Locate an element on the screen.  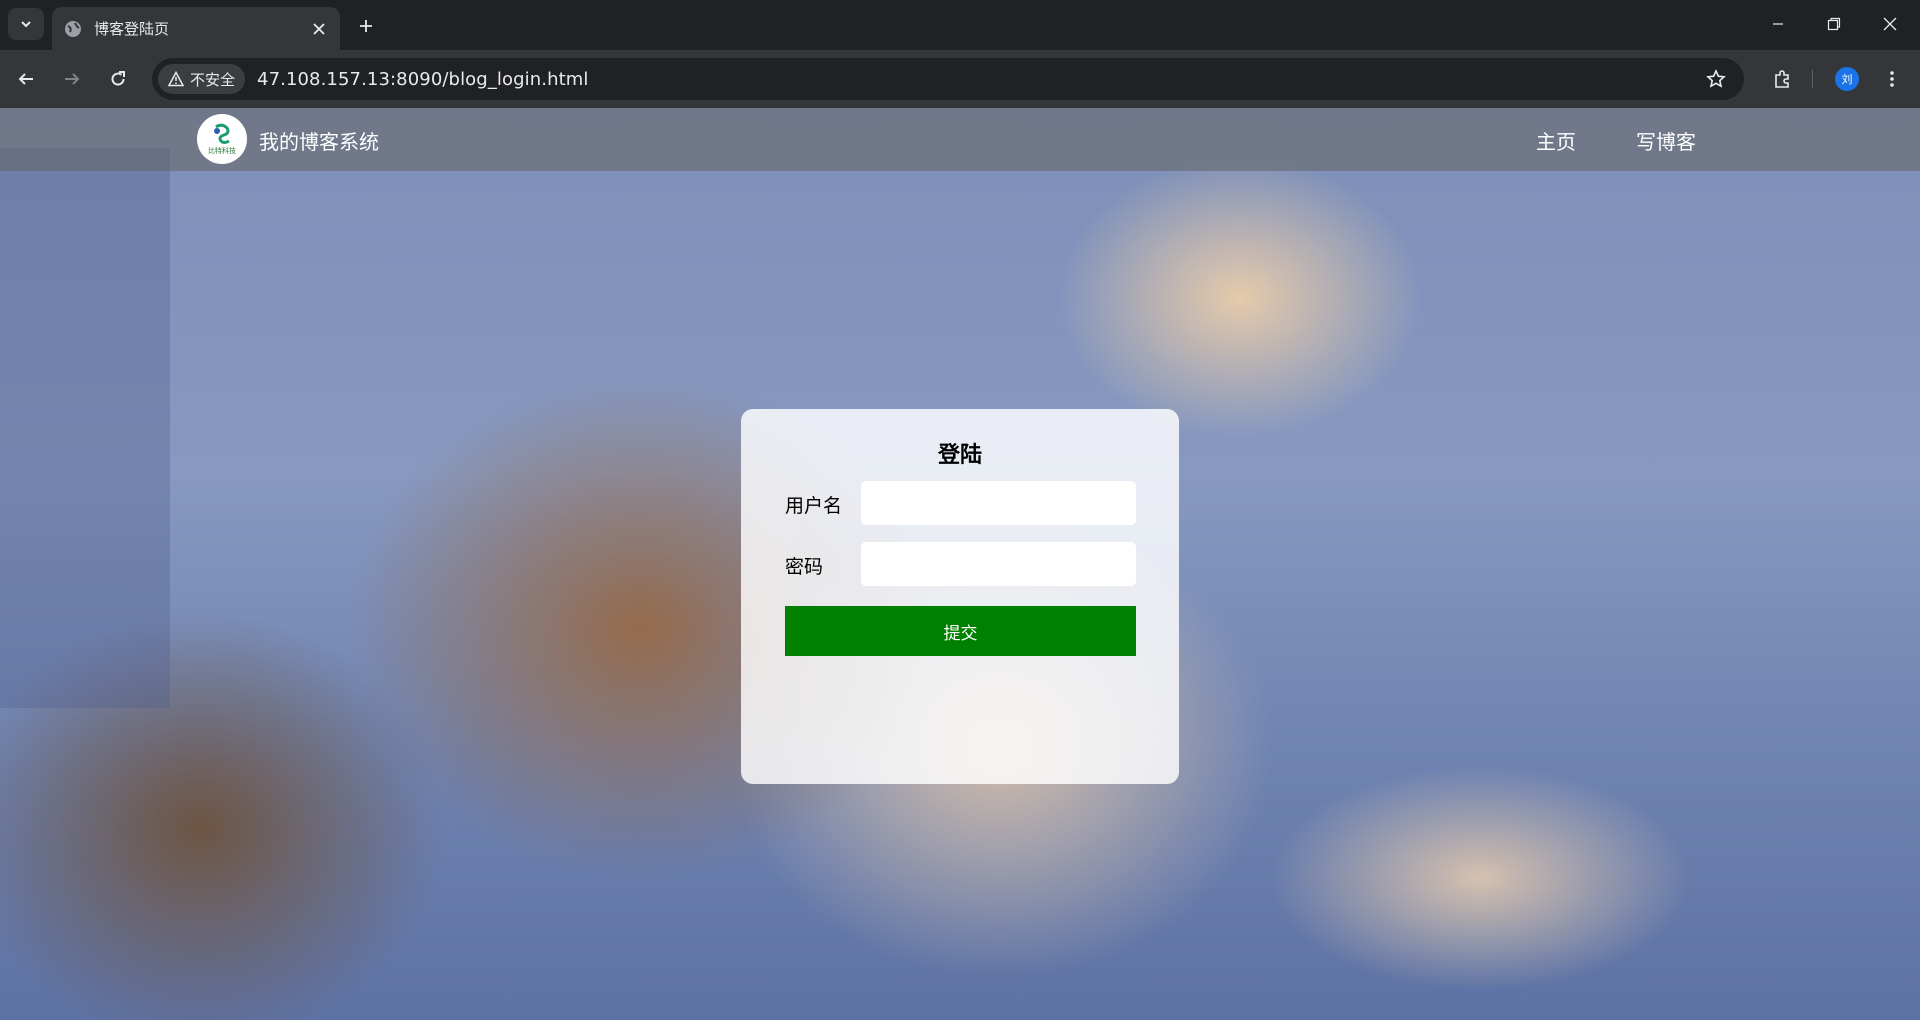
back-button is located at coordinates (26, 79).